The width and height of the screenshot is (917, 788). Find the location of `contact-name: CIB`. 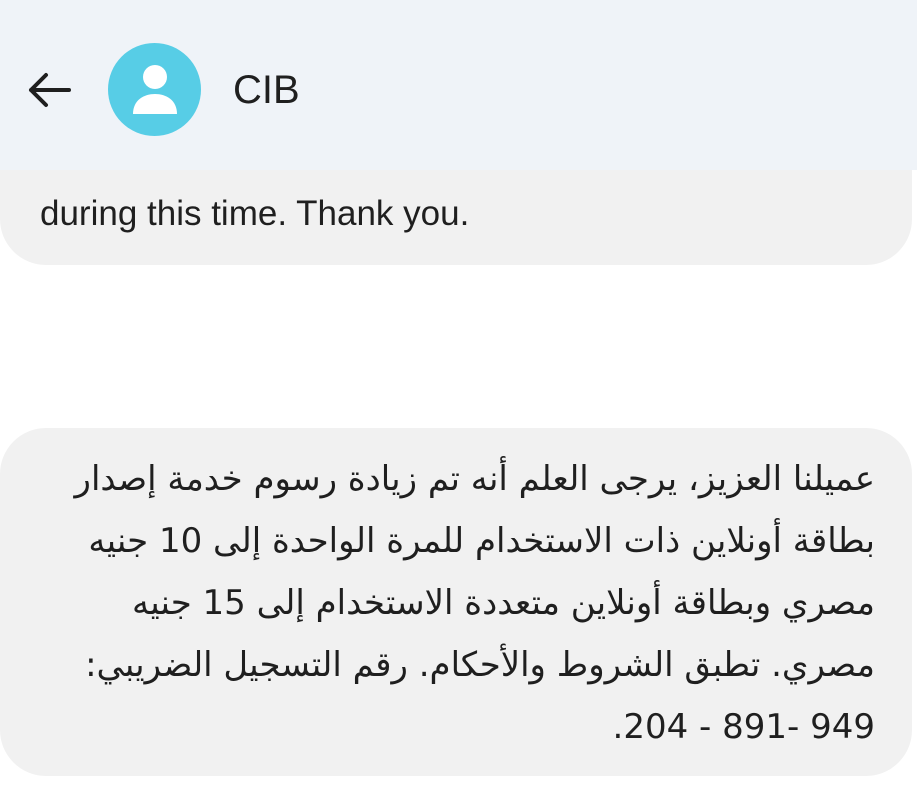

contact-name: CIB is located at coordinates (266, 90).